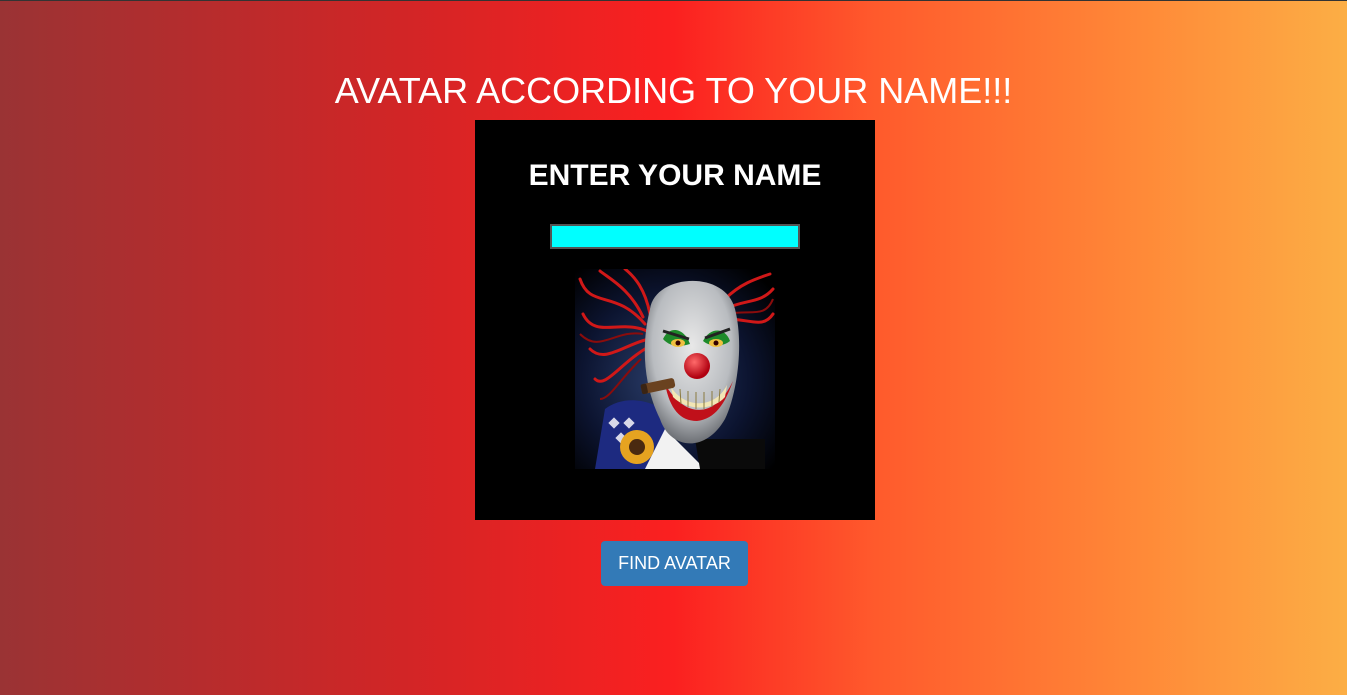 The image size is (1347, 695). I want to click on page-title: AVATAR ACCORDING TO YOUR NAME!!!, so click(673, 90).